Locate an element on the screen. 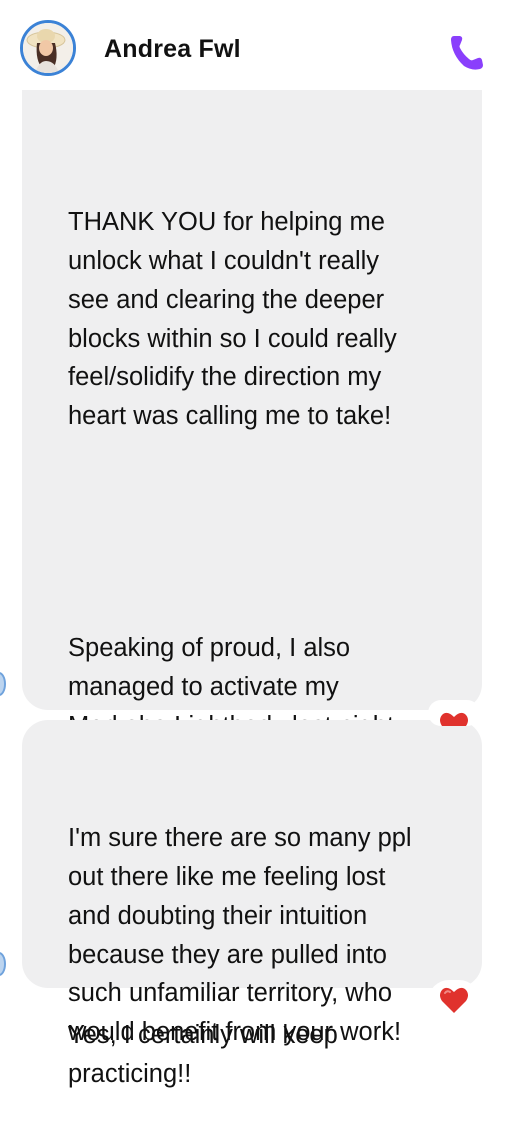  contact-avatar is located at coordinates (48, 48).